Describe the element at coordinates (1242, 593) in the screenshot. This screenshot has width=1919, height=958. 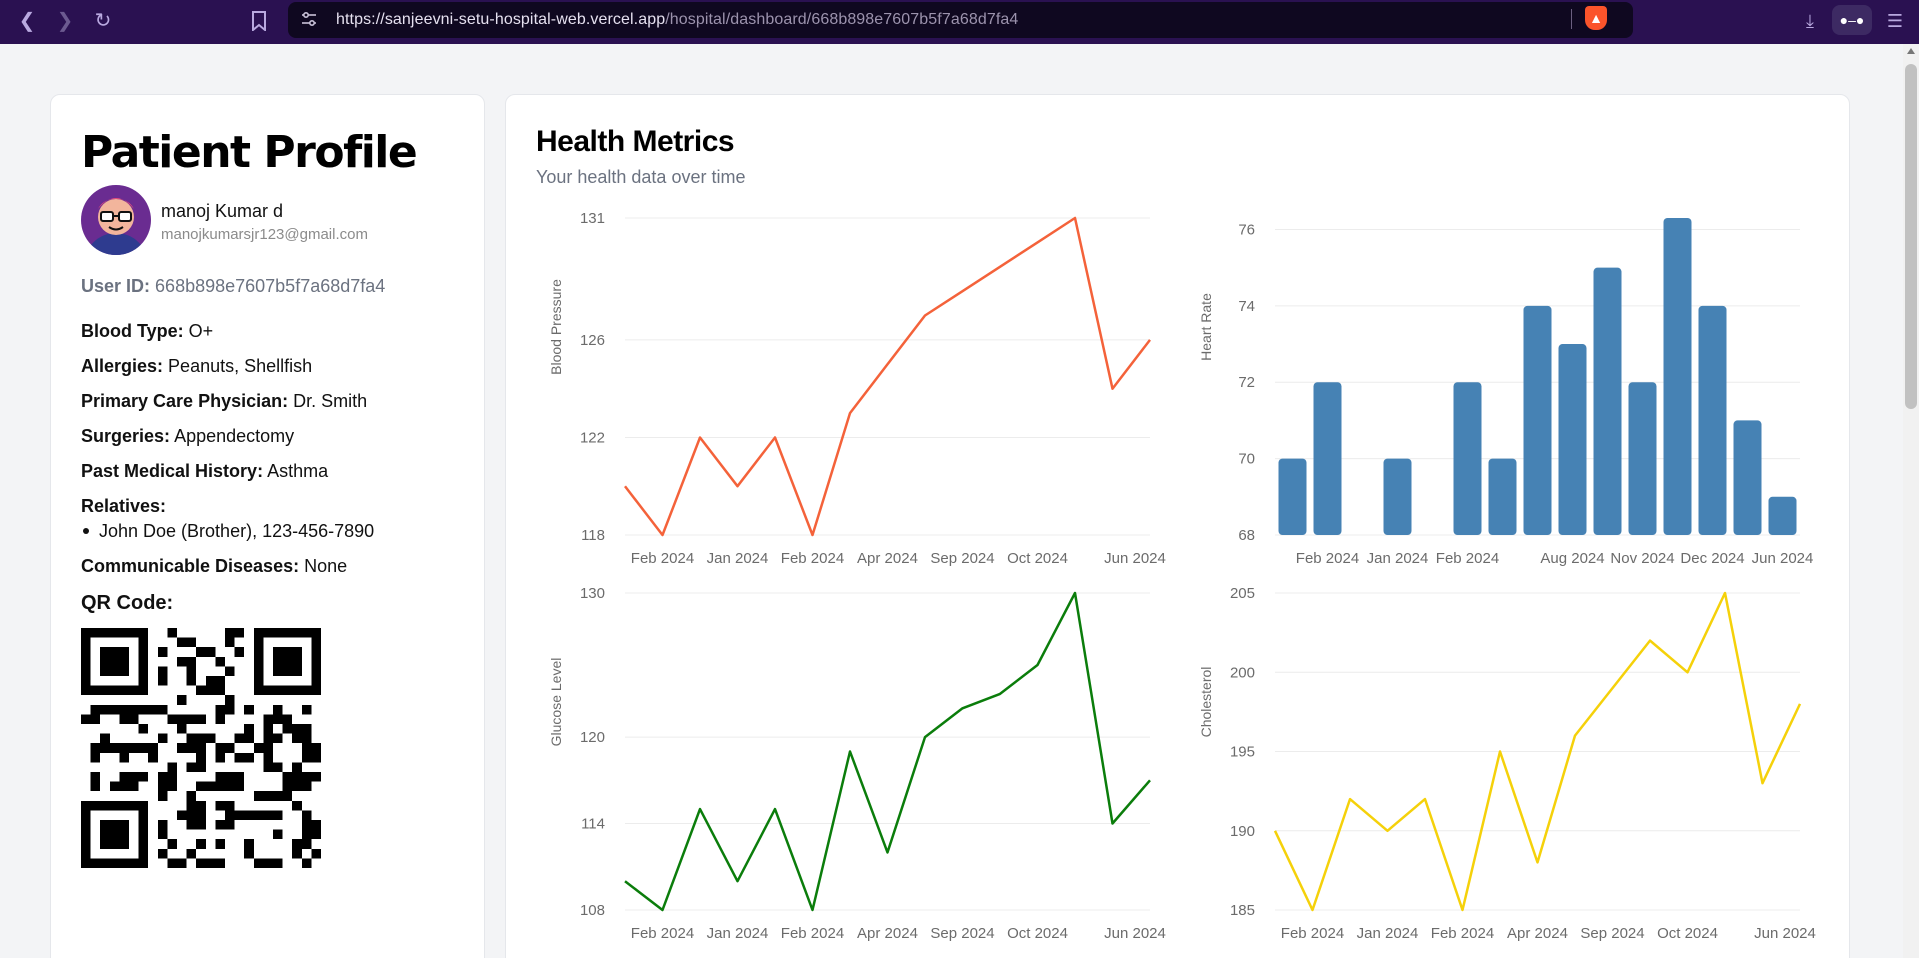
I see `y-tick-label: 205` at that location.